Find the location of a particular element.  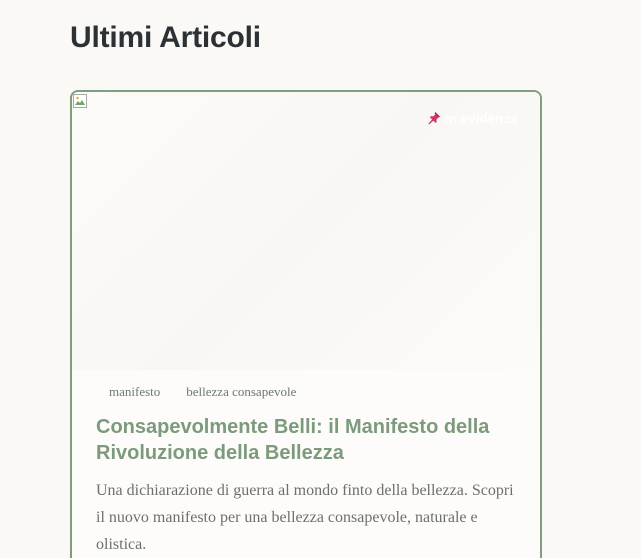

section-title: Ultimi Articoli is located at coordinates (165, 37).